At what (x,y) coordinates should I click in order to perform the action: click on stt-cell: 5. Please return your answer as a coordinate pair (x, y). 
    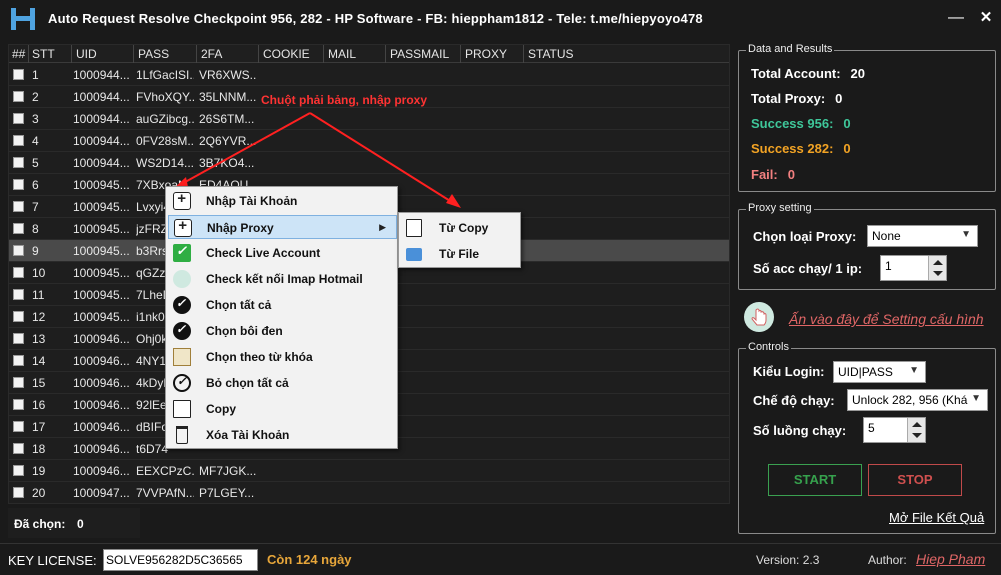
    Looking at the image, I should click on (35, 163).